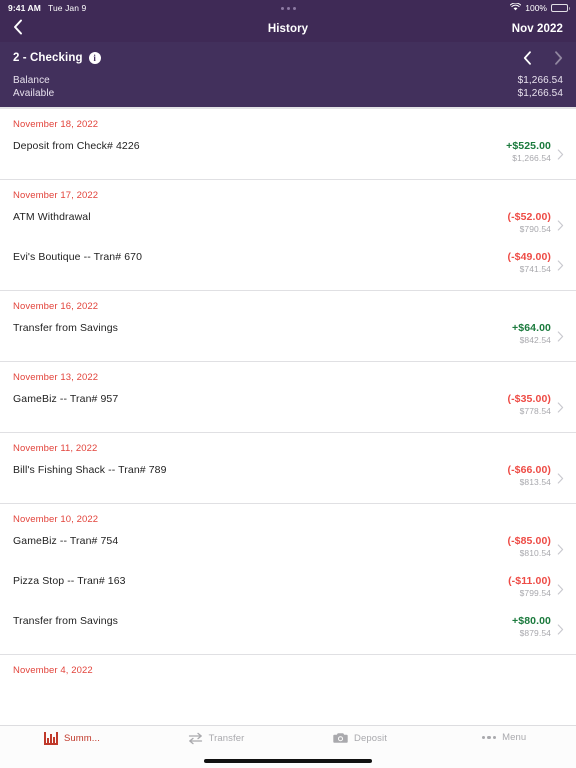  I want to click on wifi-icon, so click(516, 7).